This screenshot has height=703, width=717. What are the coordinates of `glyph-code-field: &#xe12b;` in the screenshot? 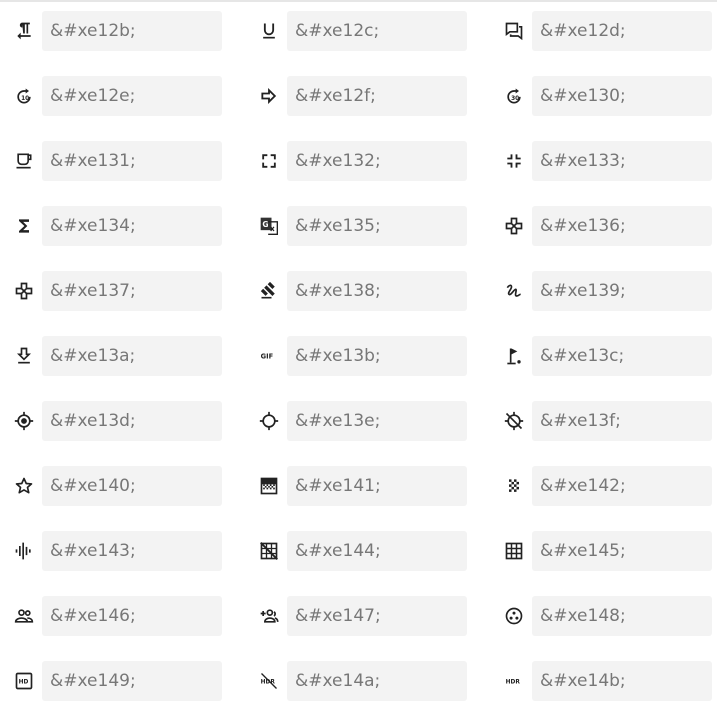 It's located at (132, 31).